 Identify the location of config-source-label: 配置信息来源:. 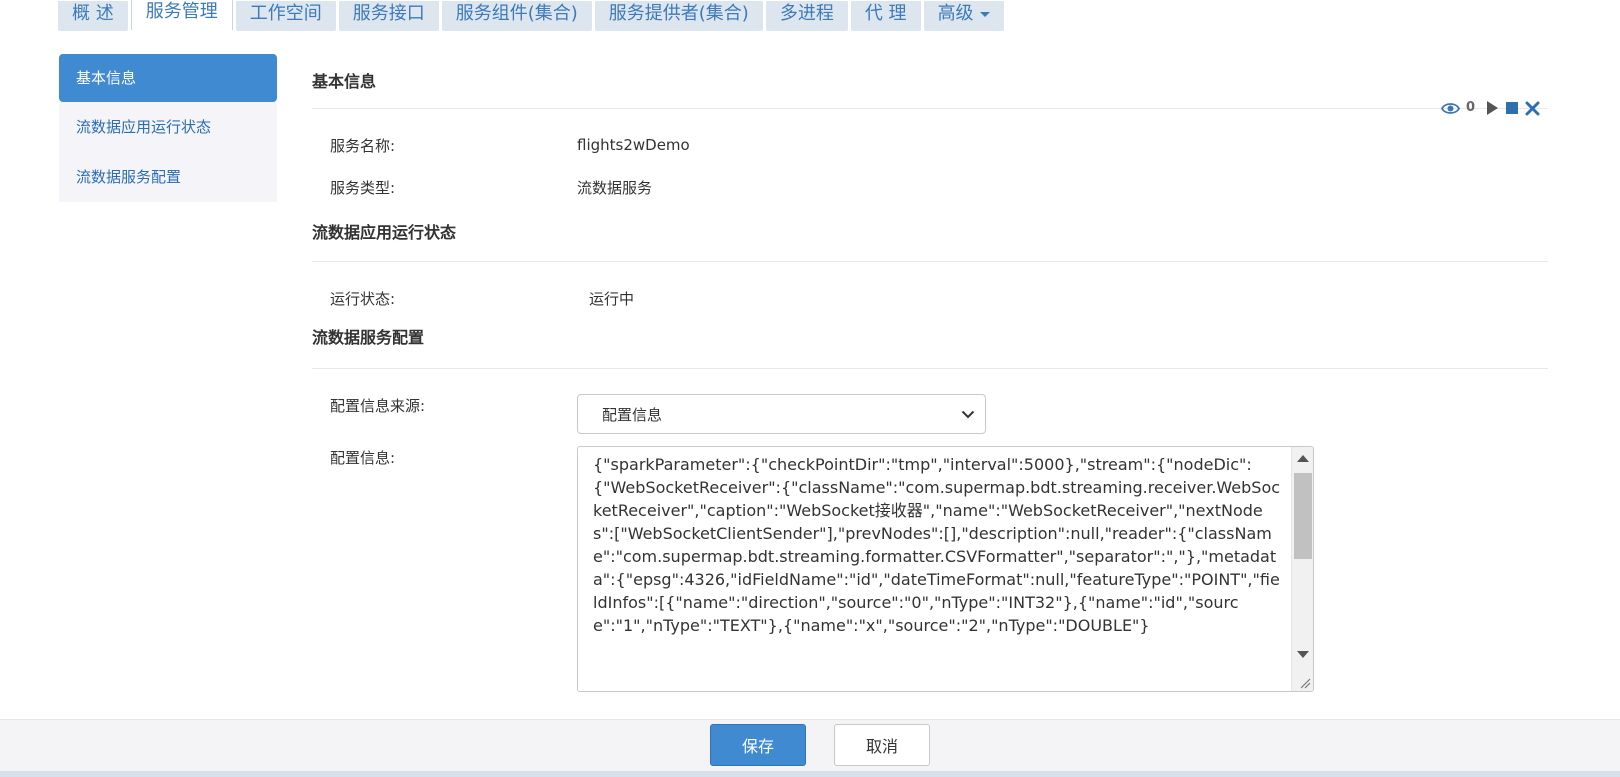
(378, 406).